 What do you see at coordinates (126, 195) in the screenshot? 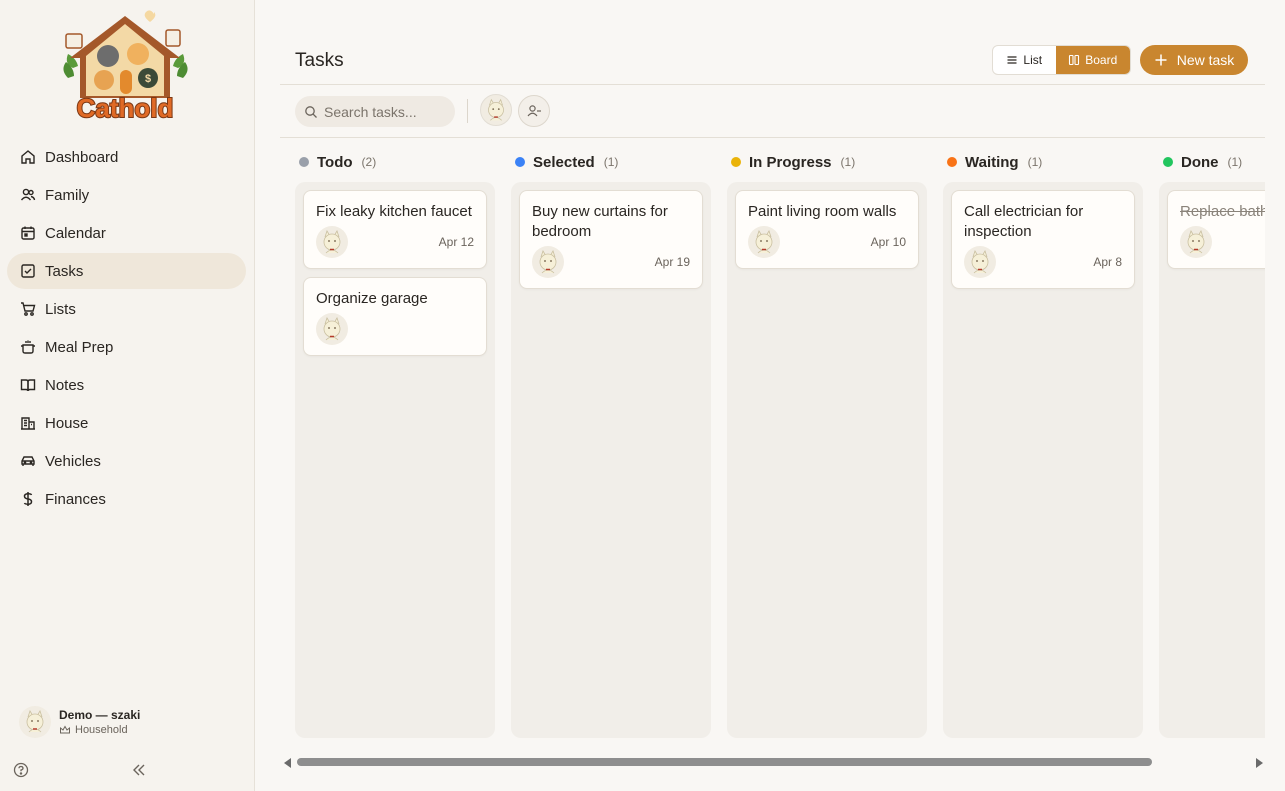
I see `sidebar-item-family: Family` at bounding box center [126, 195].